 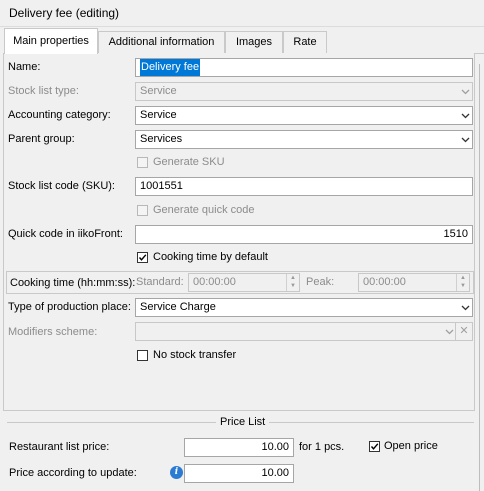 What do you see at coordinates (161, 42) in the screenshot?
I see `tab-additional-information: Additional information` at bounding box center [161, 42].